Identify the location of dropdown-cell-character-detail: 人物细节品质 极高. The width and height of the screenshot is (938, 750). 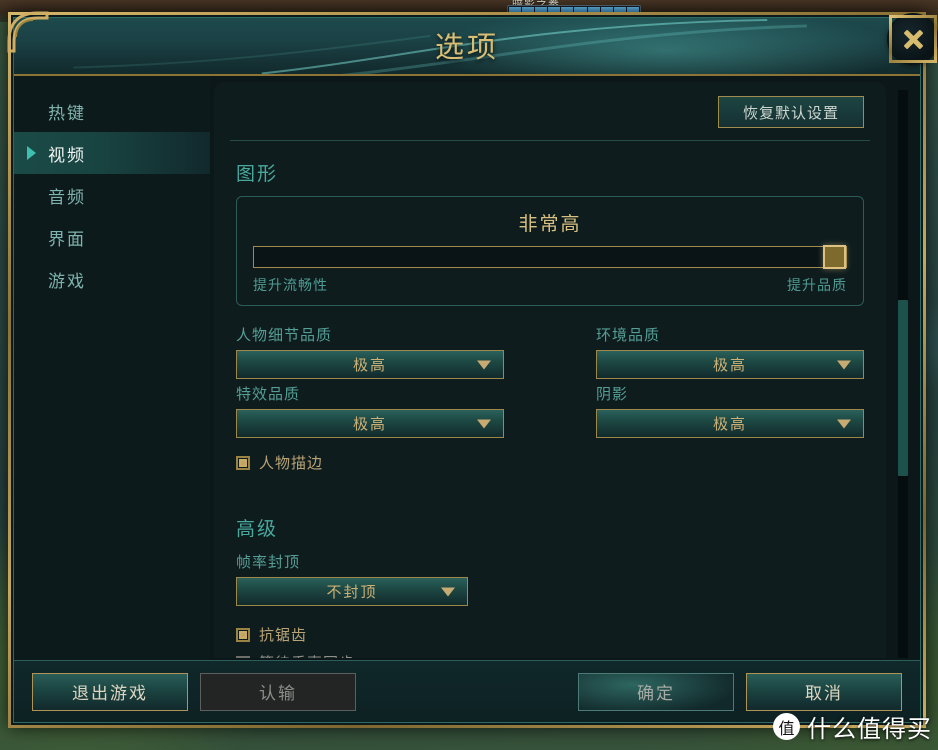
(370, 351).